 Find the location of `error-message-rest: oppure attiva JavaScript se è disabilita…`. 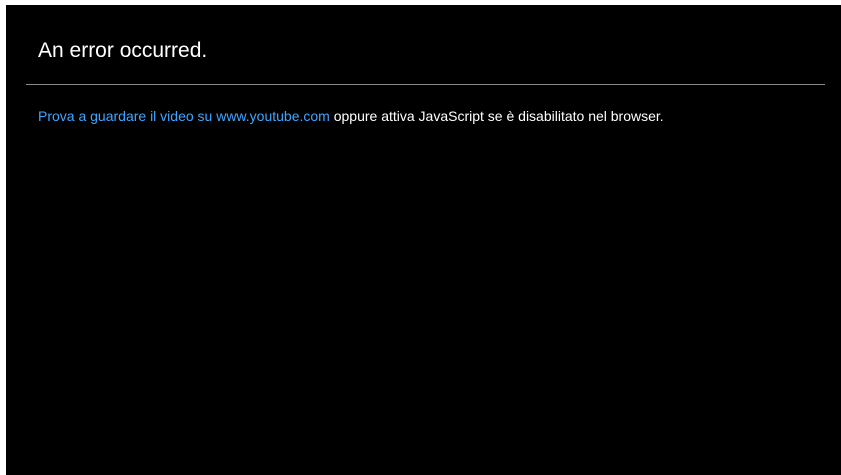

error-message-rest: oppure attiva JavaScript se è disabilita… is located at coordinates (496, 116).